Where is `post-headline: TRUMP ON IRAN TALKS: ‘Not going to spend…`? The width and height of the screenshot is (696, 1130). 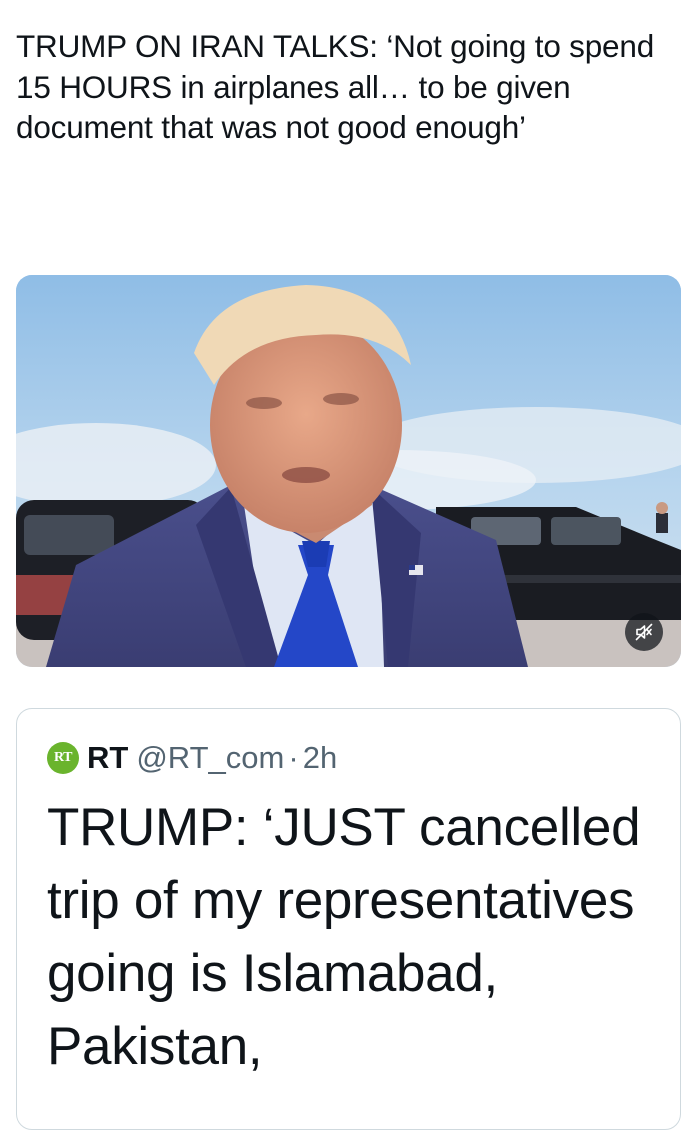
post-headline: TRUMP ON IRAN TALKS: ‘Not going to spend… is located at coordinates (335, 86).